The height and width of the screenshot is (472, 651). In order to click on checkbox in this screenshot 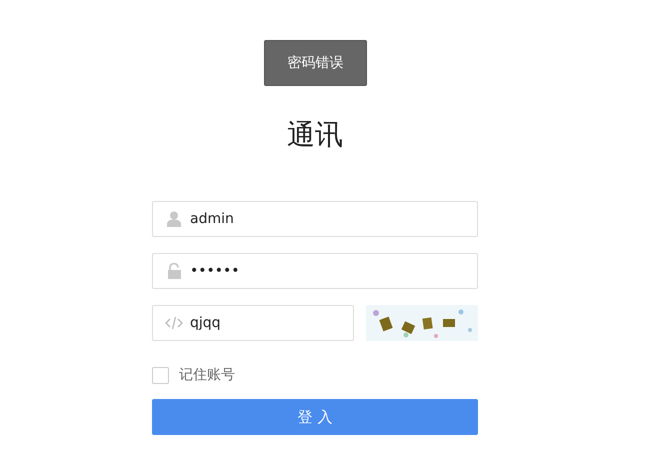, I will do `click(160, 375)`.